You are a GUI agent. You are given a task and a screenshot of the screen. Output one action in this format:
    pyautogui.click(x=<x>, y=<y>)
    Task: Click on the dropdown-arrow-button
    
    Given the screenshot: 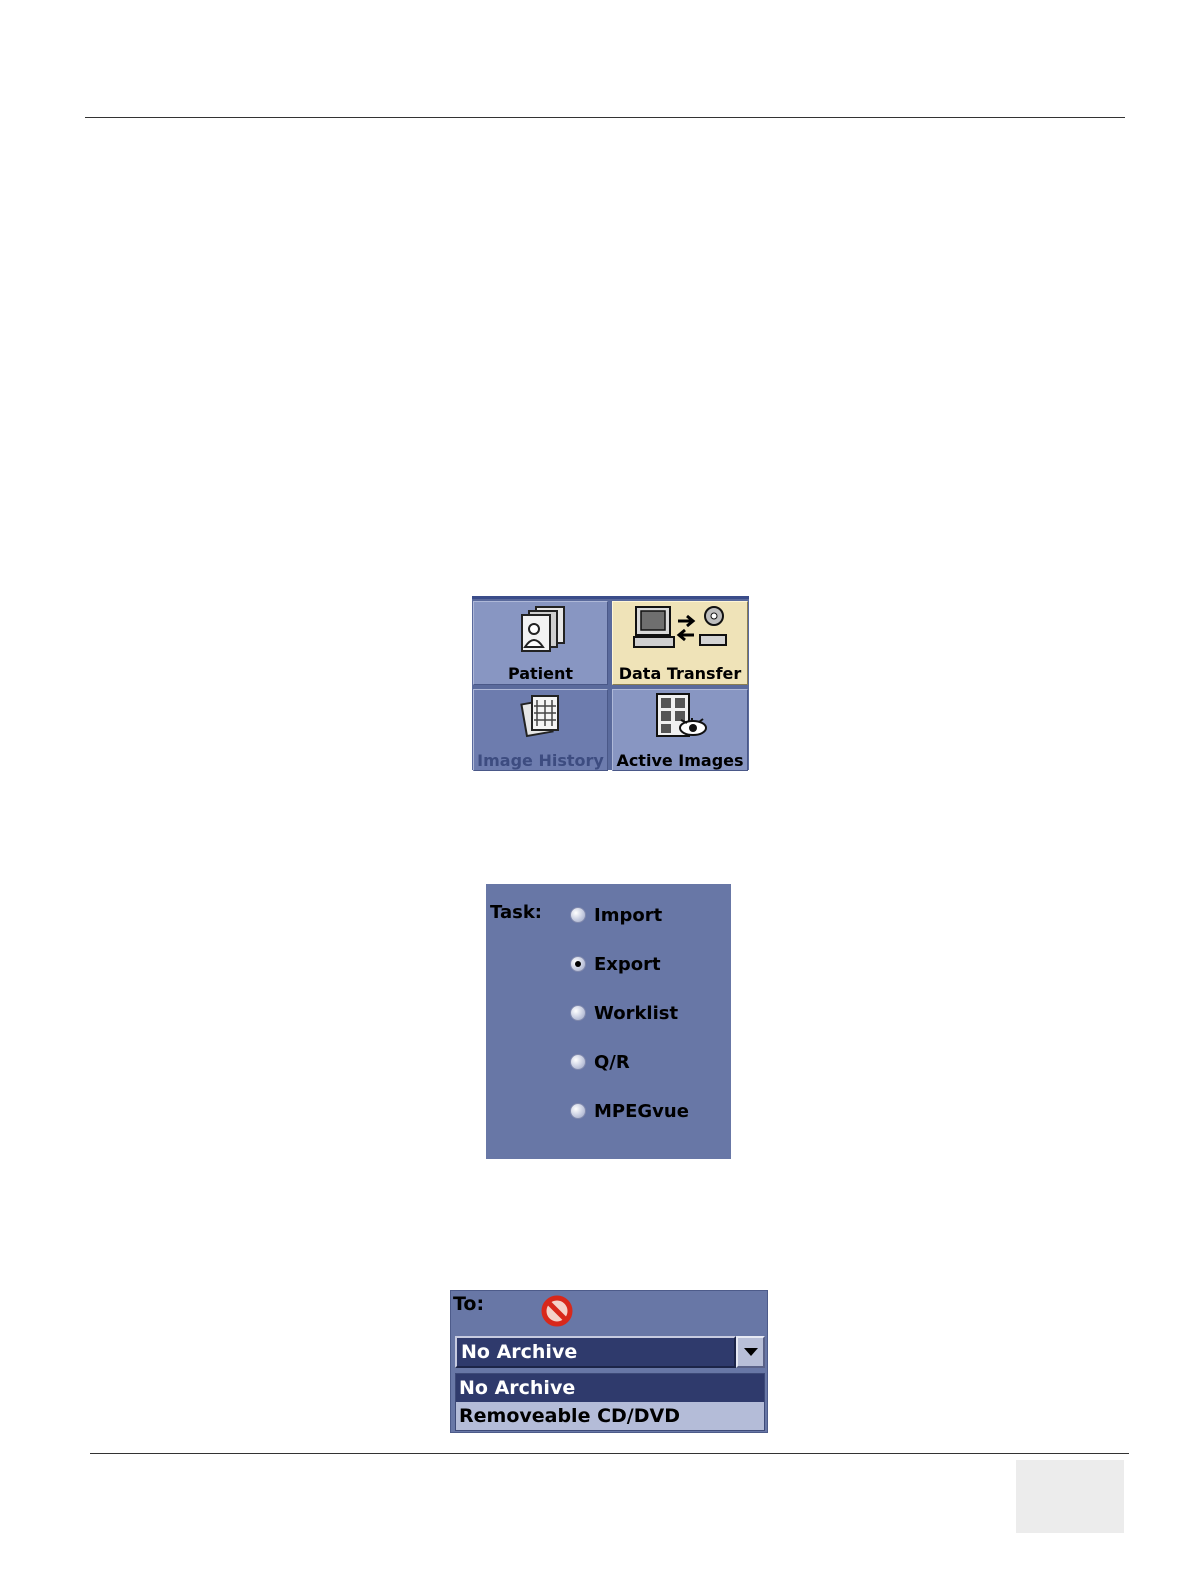 What is the action you would take?
    pyautogui.click(x=750, y=1352)
    